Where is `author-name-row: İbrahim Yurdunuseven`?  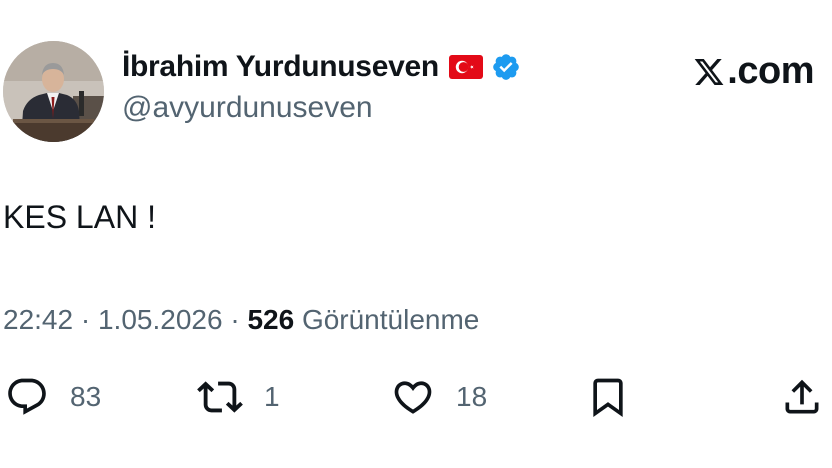
author-name-row: İbrahim Yurdunuseven is located at coordinates (321, 67).